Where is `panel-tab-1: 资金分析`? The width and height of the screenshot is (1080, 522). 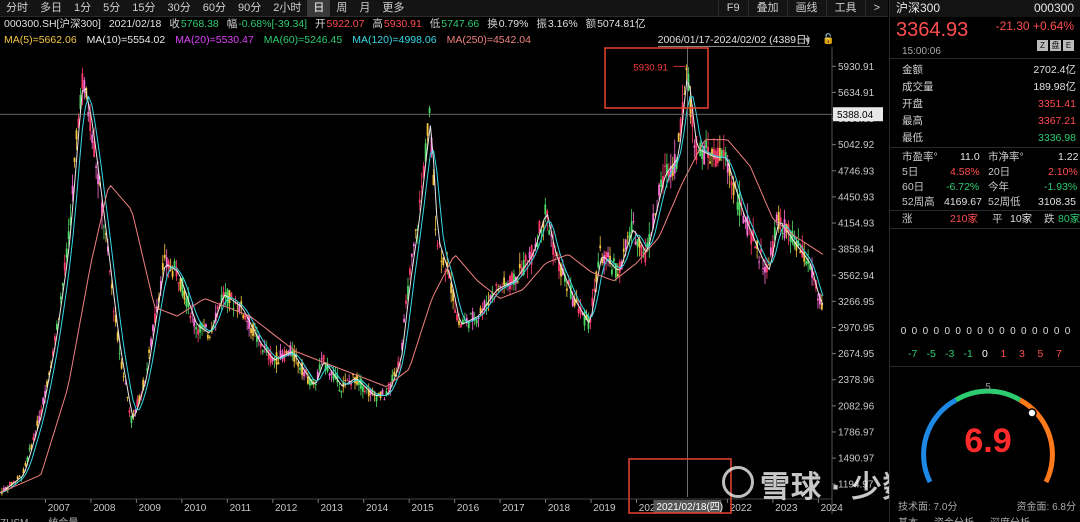
panel-tab-1: 资金分析 is located at coordinates (954, 520).